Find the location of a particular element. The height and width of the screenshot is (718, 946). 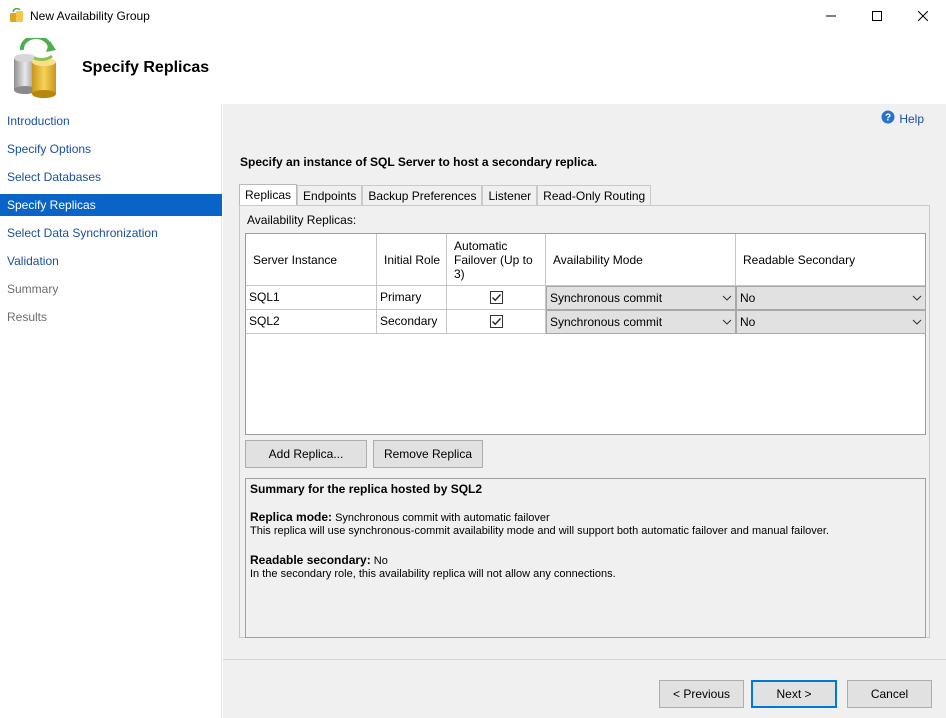

previous-button: < Previous is located at coordinates (701, 694).